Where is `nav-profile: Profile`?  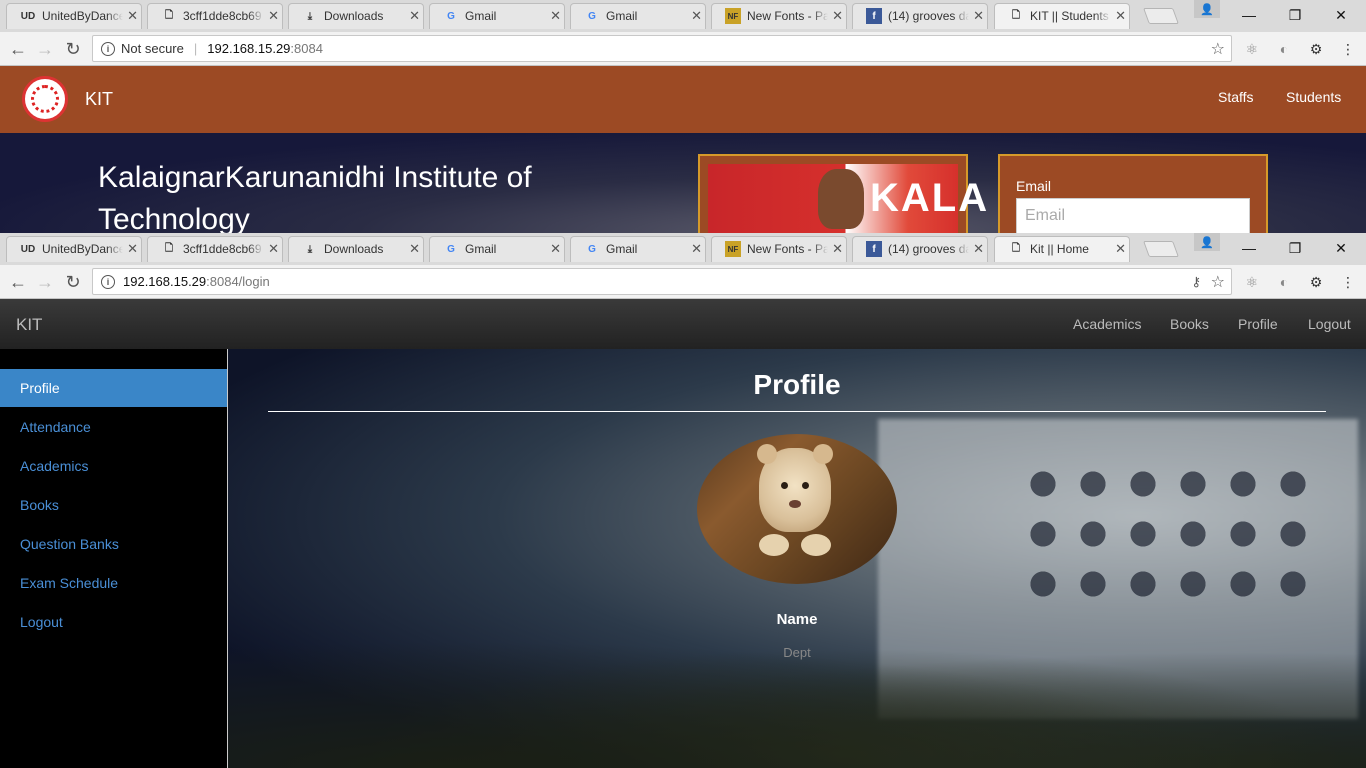 nav-profile: Profile is located at coordinates (1258, 324).